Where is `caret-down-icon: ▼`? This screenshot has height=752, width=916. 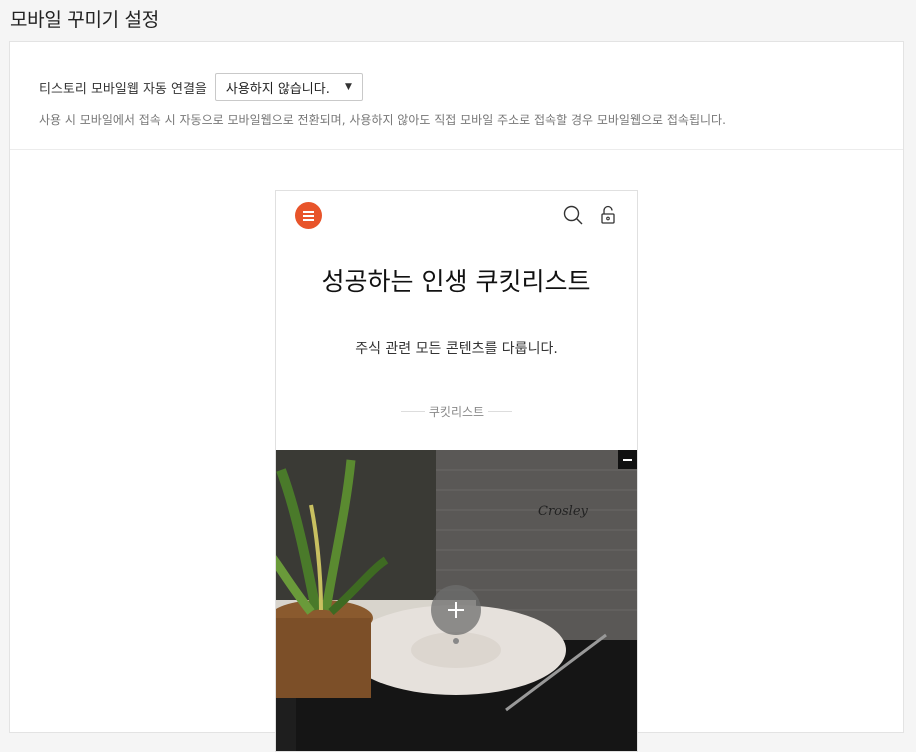 caret-down-icon: ▼ is located at coordinates (348, 87).